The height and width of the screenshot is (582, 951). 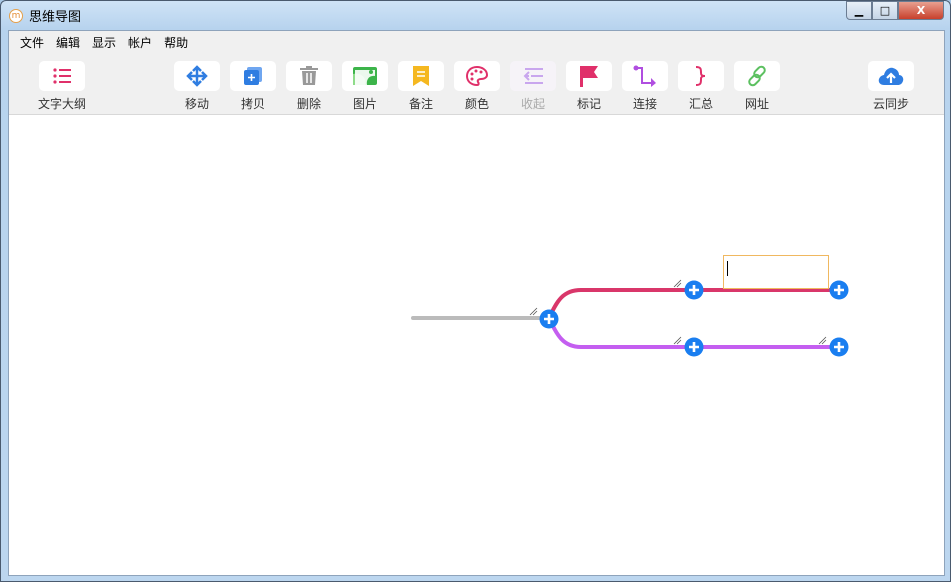 What do you see at coordinates (589, 76) in the screenshot?
I see `flag-icon` at bounding box center [589, 76].